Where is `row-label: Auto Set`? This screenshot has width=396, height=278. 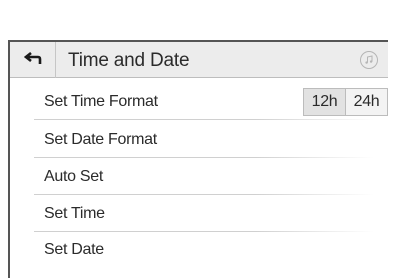 row-label: Auto Set is located at coordinates (73, 176).